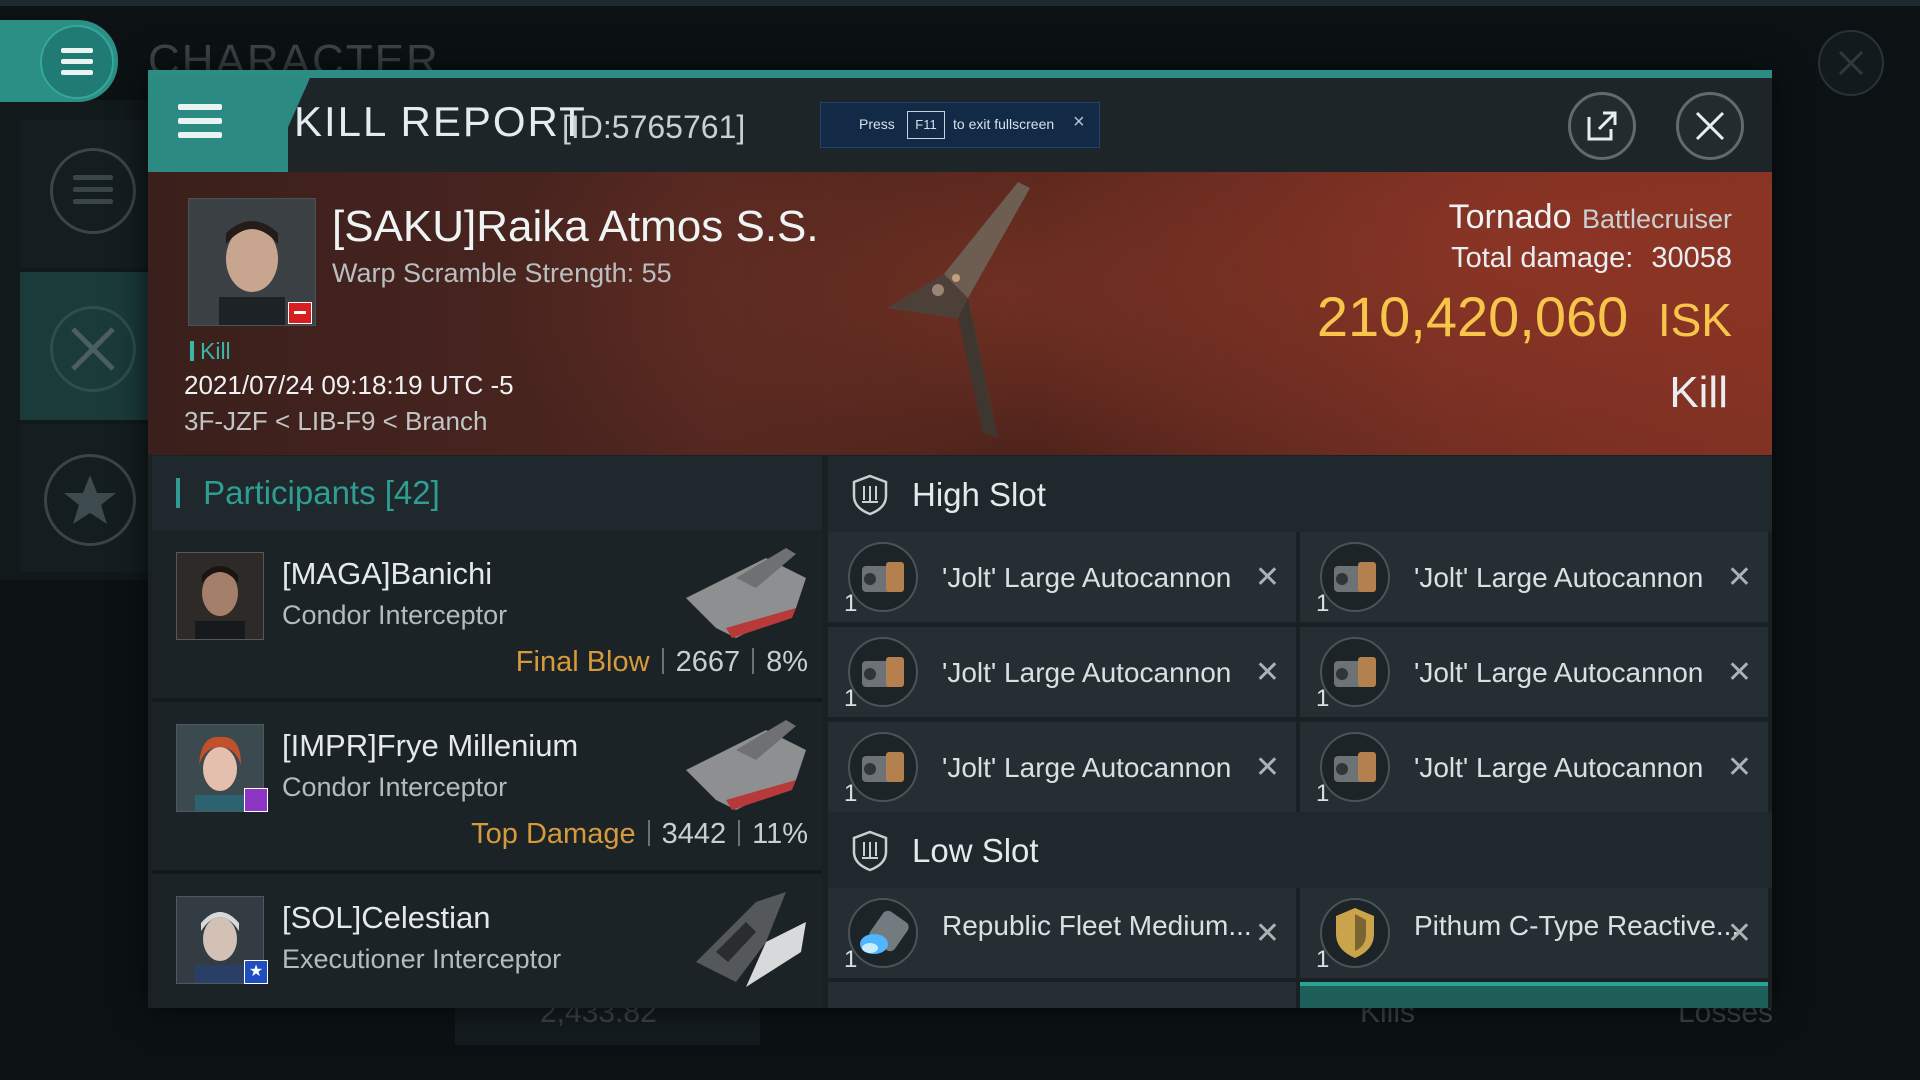 The width and height of the screenshot is (1920, 1080). Describe the element at coordinates (430, 746) in the screenshot. I see `participant-name: [IMPR]Frye Millenium` at that location.